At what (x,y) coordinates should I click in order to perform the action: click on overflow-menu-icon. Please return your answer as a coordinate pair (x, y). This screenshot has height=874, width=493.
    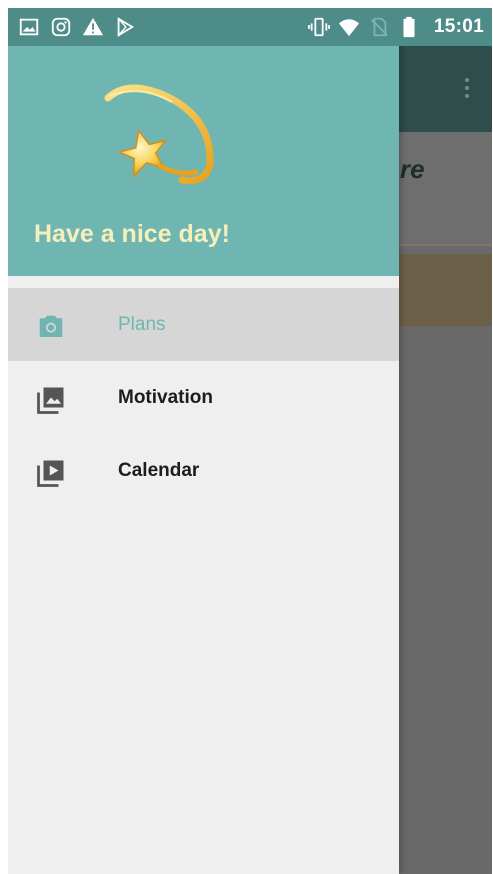
    Looking at the image, I should click on (467, 91).